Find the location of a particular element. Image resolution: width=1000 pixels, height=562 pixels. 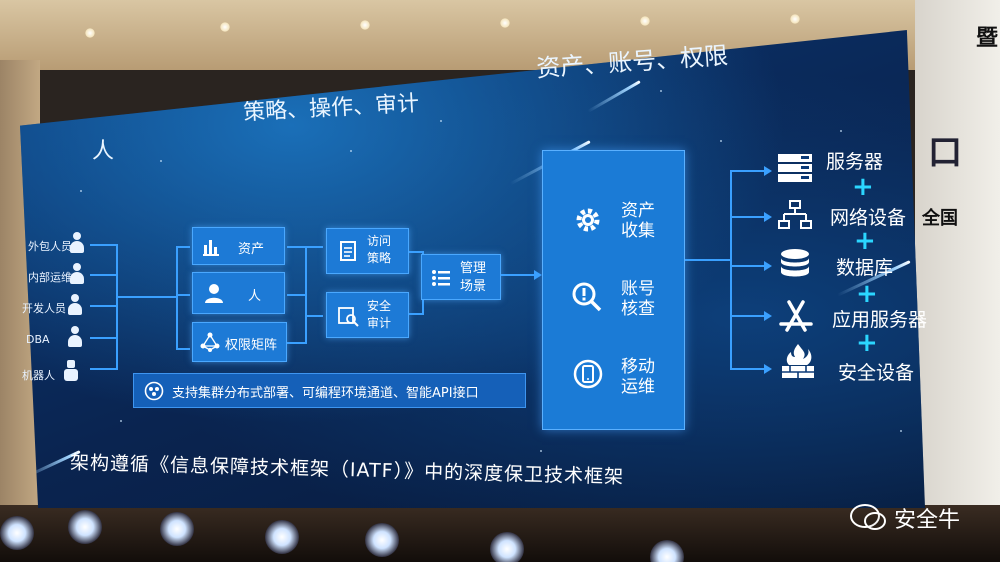

resource-label: 安全设备 is located at coordinates (876, 373).